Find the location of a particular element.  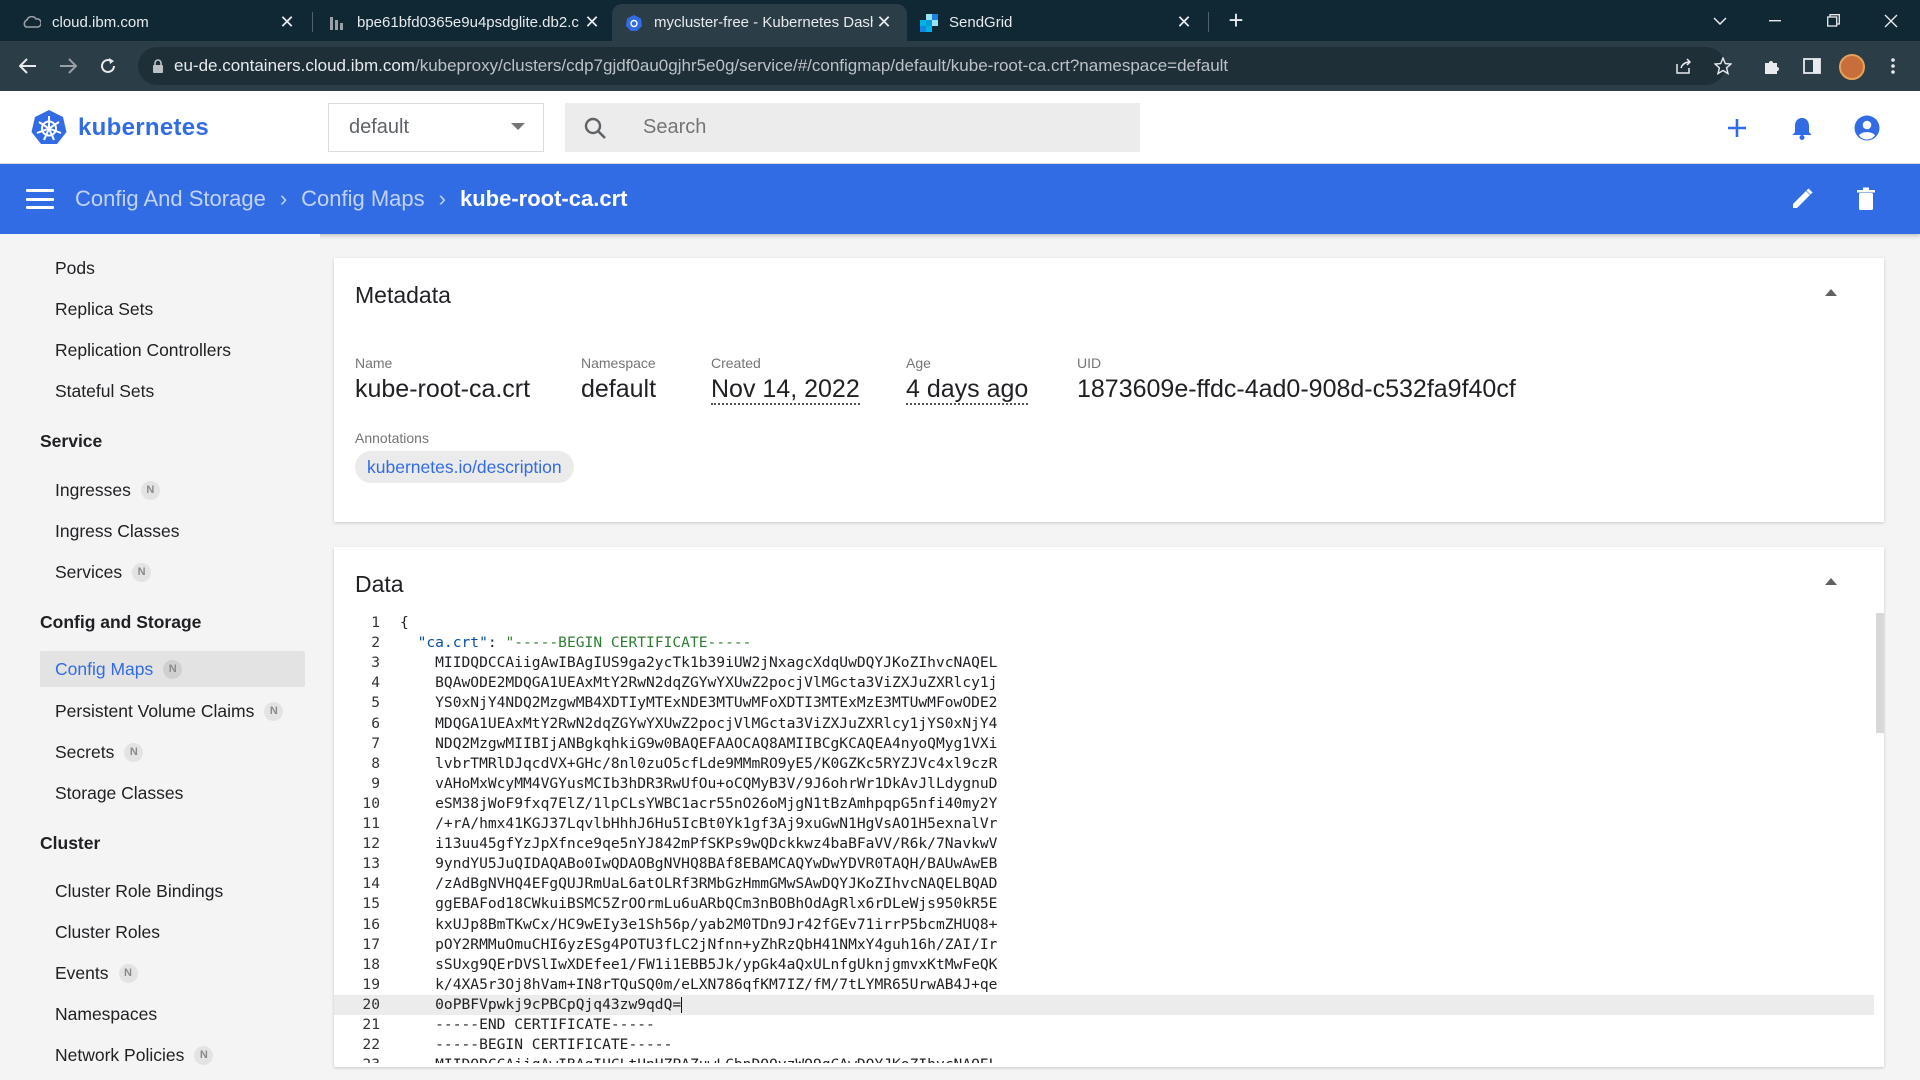

sidebar-item-config-maps: Config Maps N is located at coordinates (172, 669).